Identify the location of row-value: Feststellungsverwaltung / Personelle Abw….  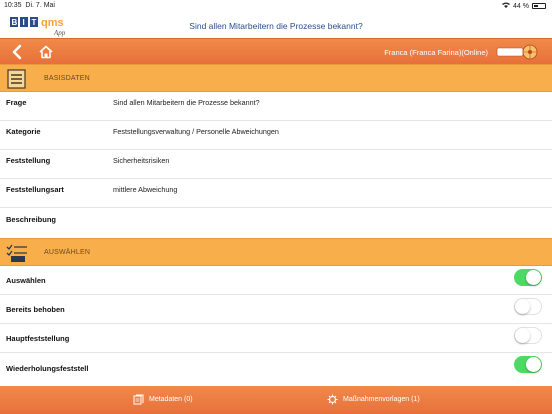
(196, 131).